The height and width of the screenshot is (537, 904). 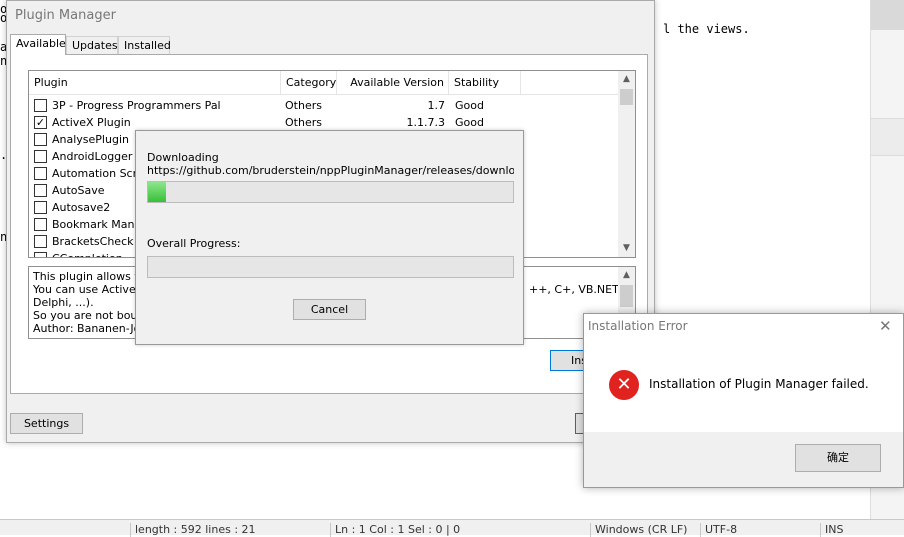 I want to click on checkmark-icon: ✓, so click(x=40, y=122).